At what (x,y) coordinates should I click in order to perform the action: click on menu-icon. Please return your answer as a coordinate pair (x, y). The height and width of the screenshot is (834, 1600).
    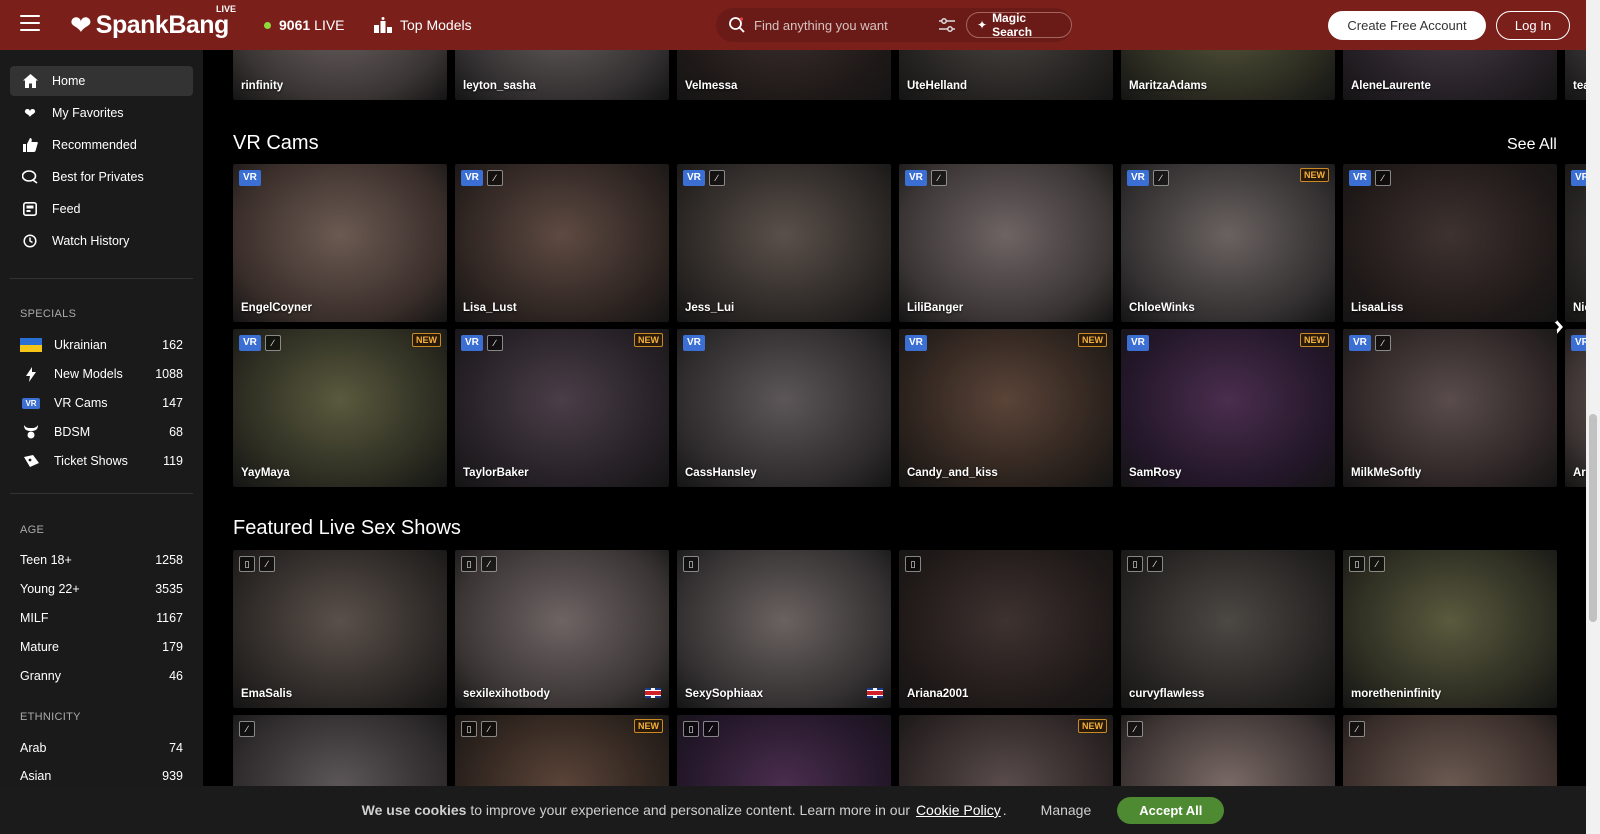
    Looking at the image, I should click on (30, 24).